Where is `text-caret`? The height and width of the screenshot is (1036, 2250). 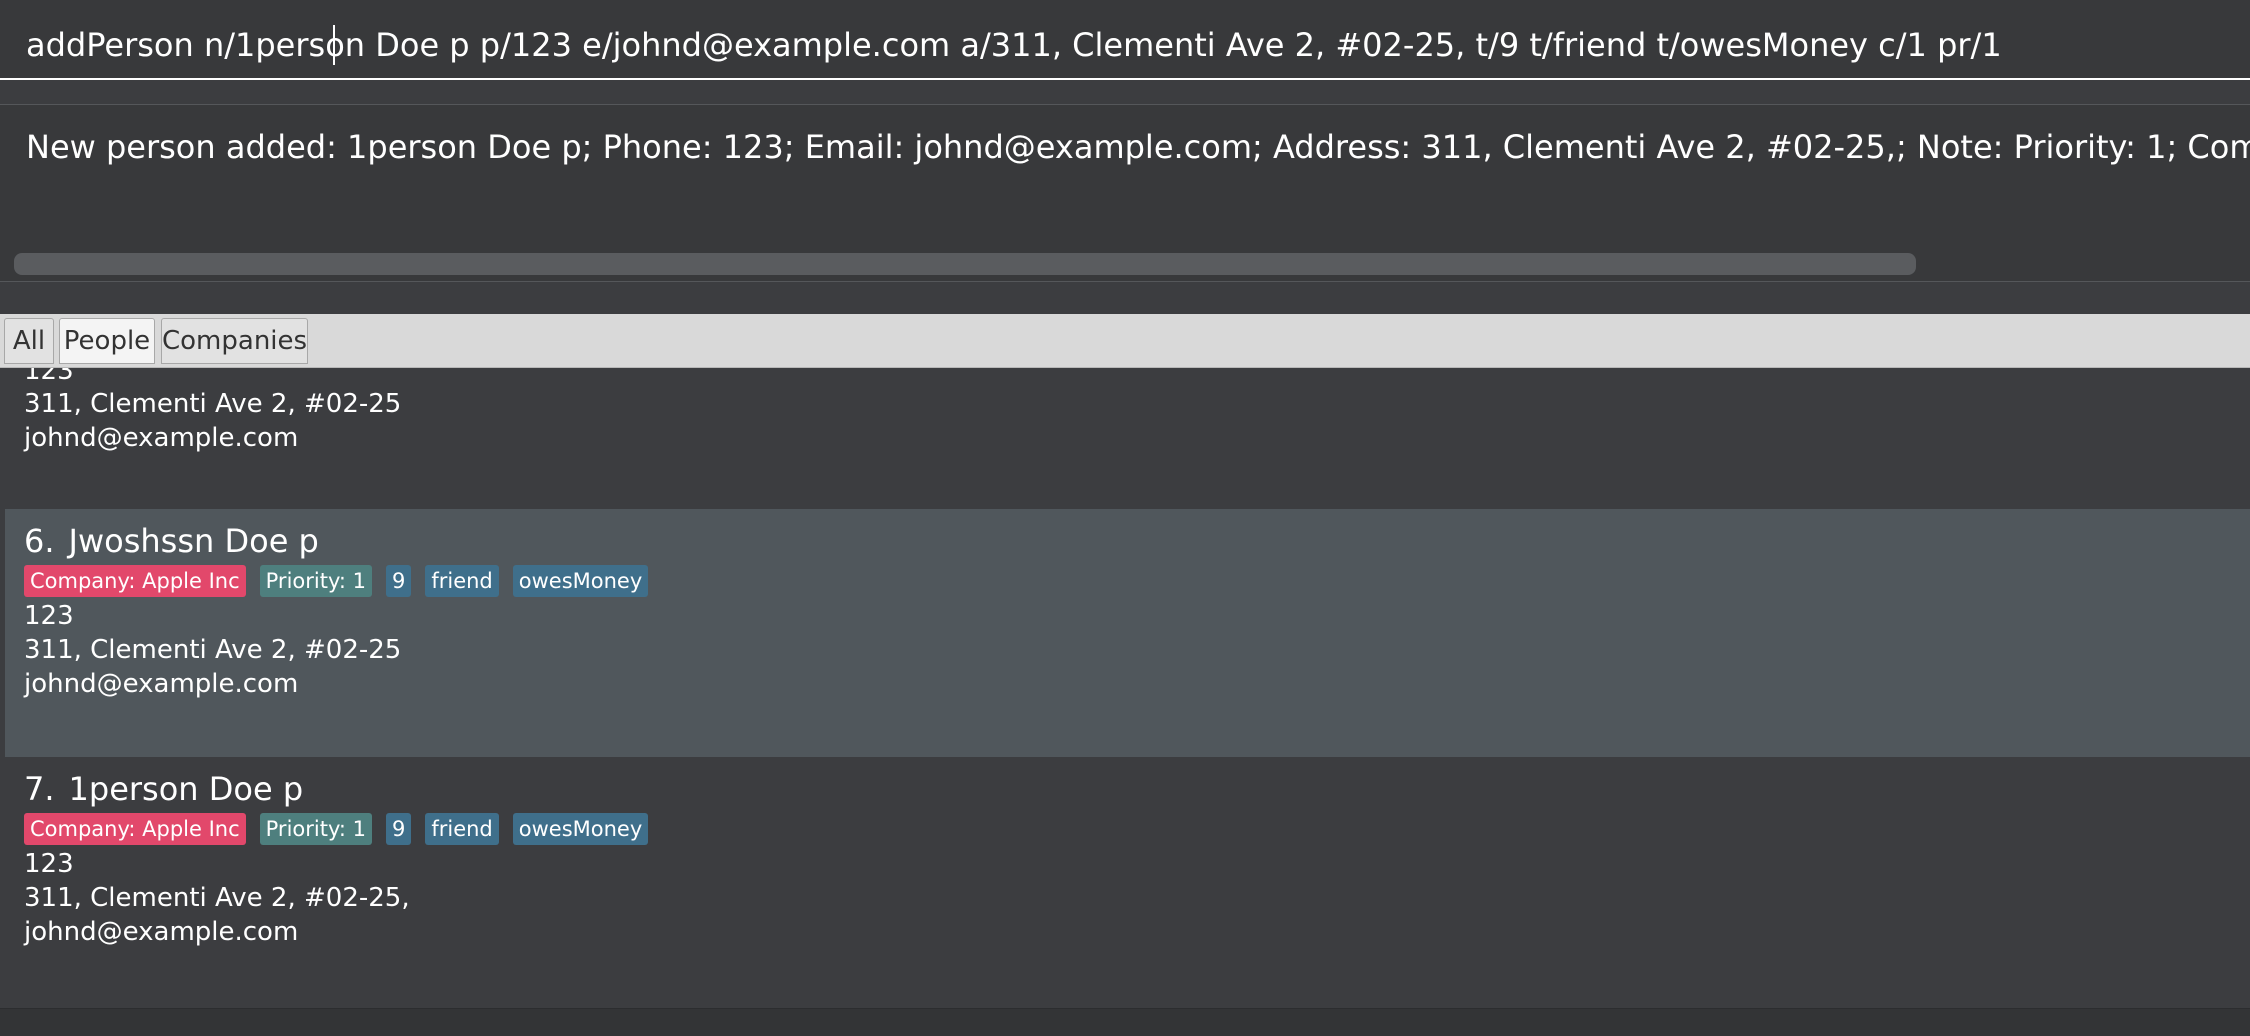 text-caret is located at coordinates (334, 45).